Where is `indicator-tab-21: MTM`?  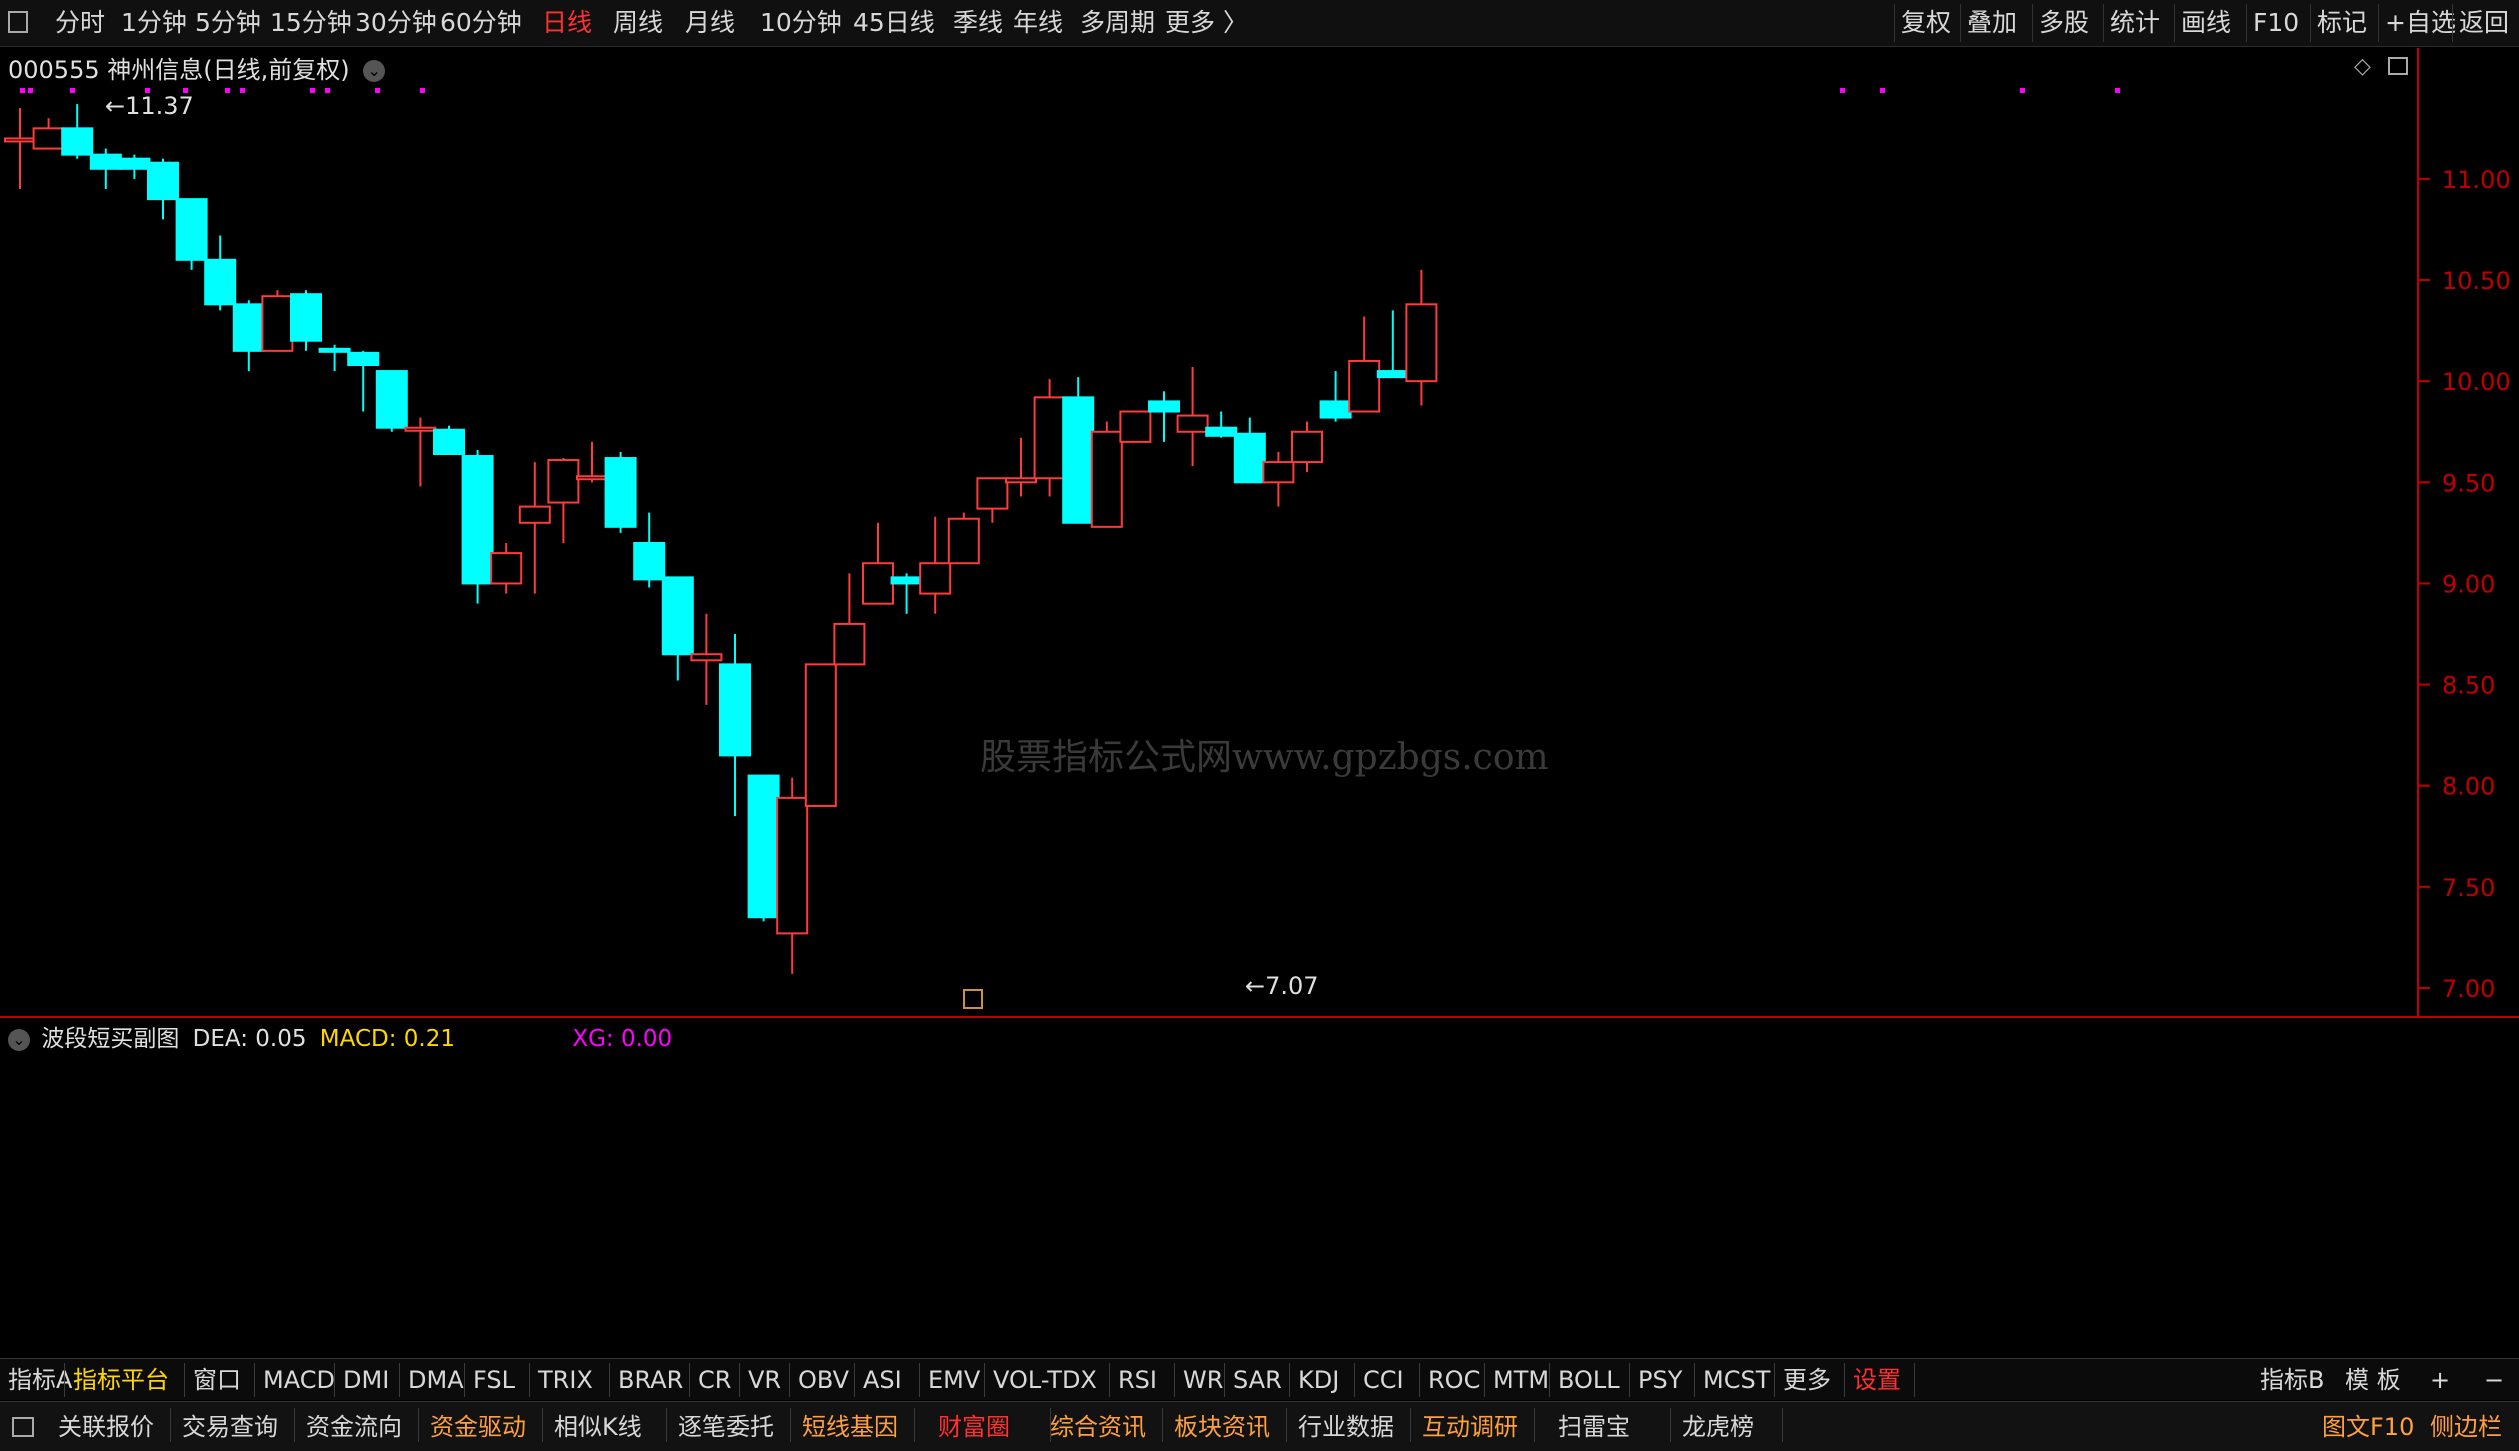 indicator-tab-21: MTM is located at coordinates (1521, 1380).